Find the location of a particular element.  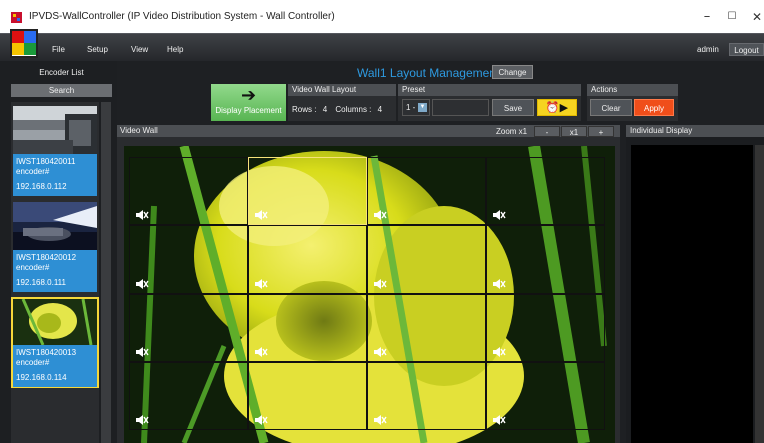

rows-columns-readout: Rows : 4 Columns : 4 is located at coordinates (337, 109).